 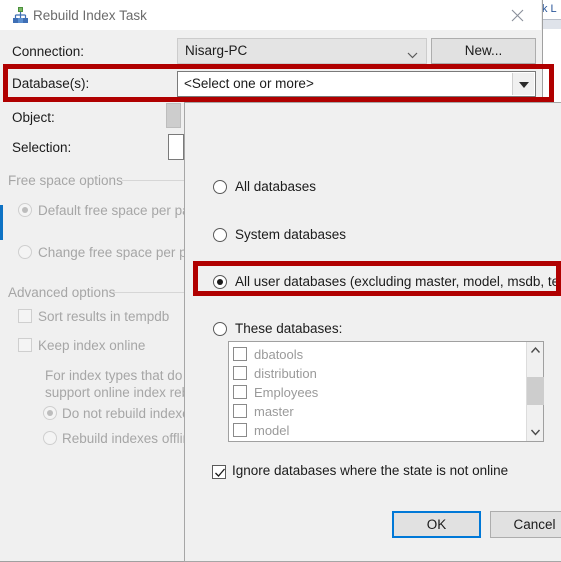 I want to click on do-not-rebuild-label: Do not rebuild indexes, so click(x=129, y=413).